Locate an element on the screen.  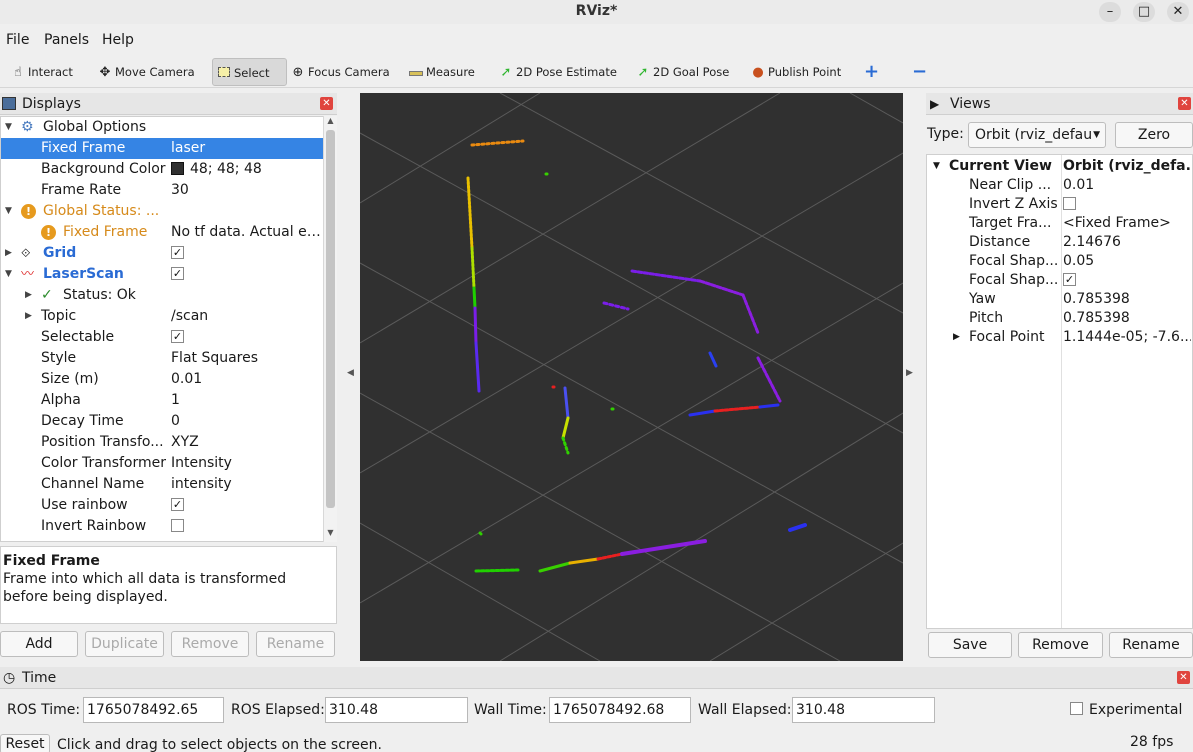
tree-row-topic: ▶ Topic /scan is located at coordinates (162, 316).